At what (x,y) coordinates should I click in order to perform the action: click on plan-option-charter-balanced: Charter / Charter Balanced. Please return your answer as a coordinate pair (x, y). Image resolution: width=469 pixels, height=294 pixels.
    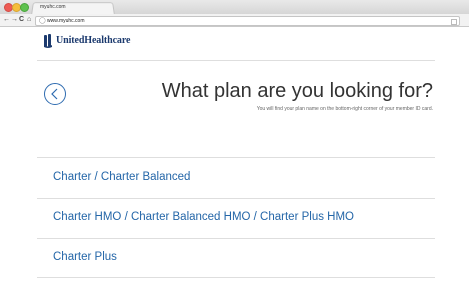
    Looking at the image, I should click on (121, 177).